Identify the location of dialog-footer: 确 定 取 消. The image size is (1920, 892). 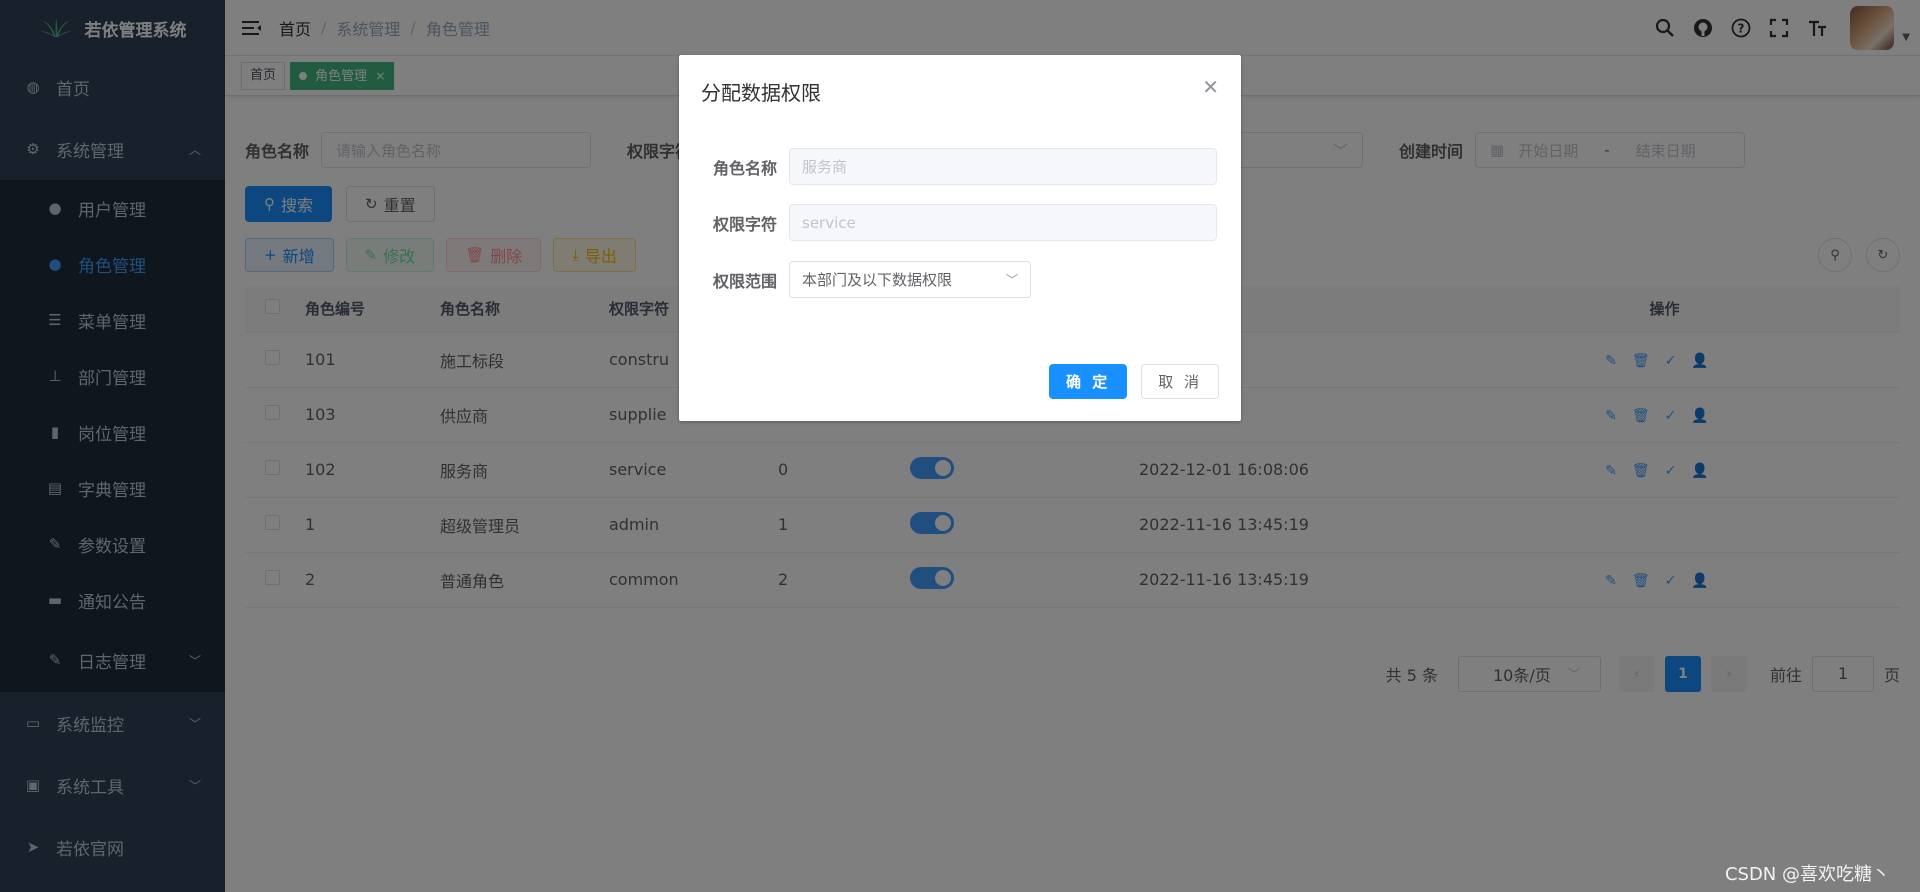
(1127, 381).